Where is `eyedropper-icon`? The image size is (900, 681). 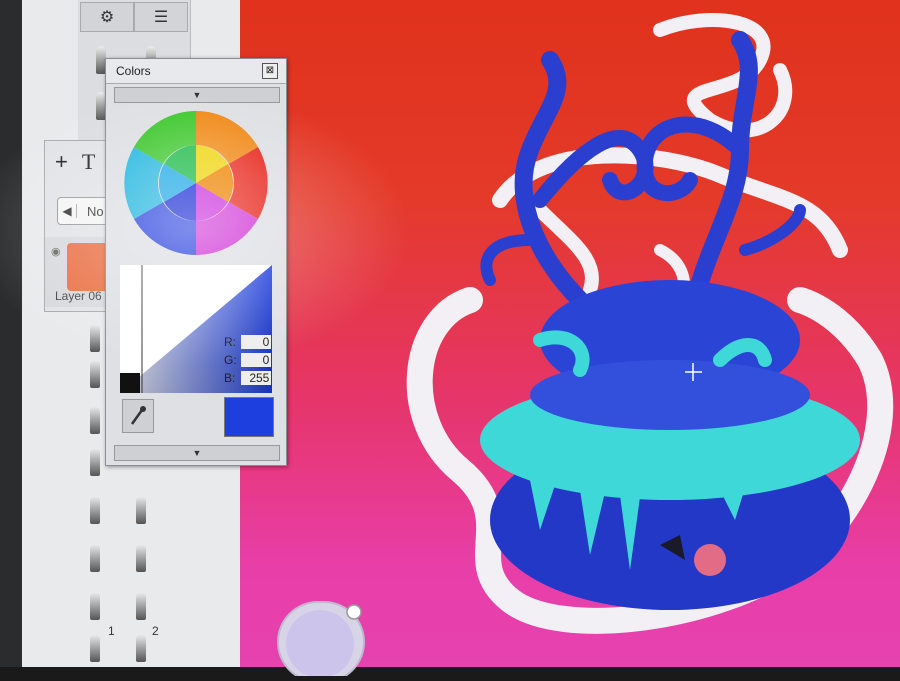 eyedropper-icon is located at coordinates (138, 415).